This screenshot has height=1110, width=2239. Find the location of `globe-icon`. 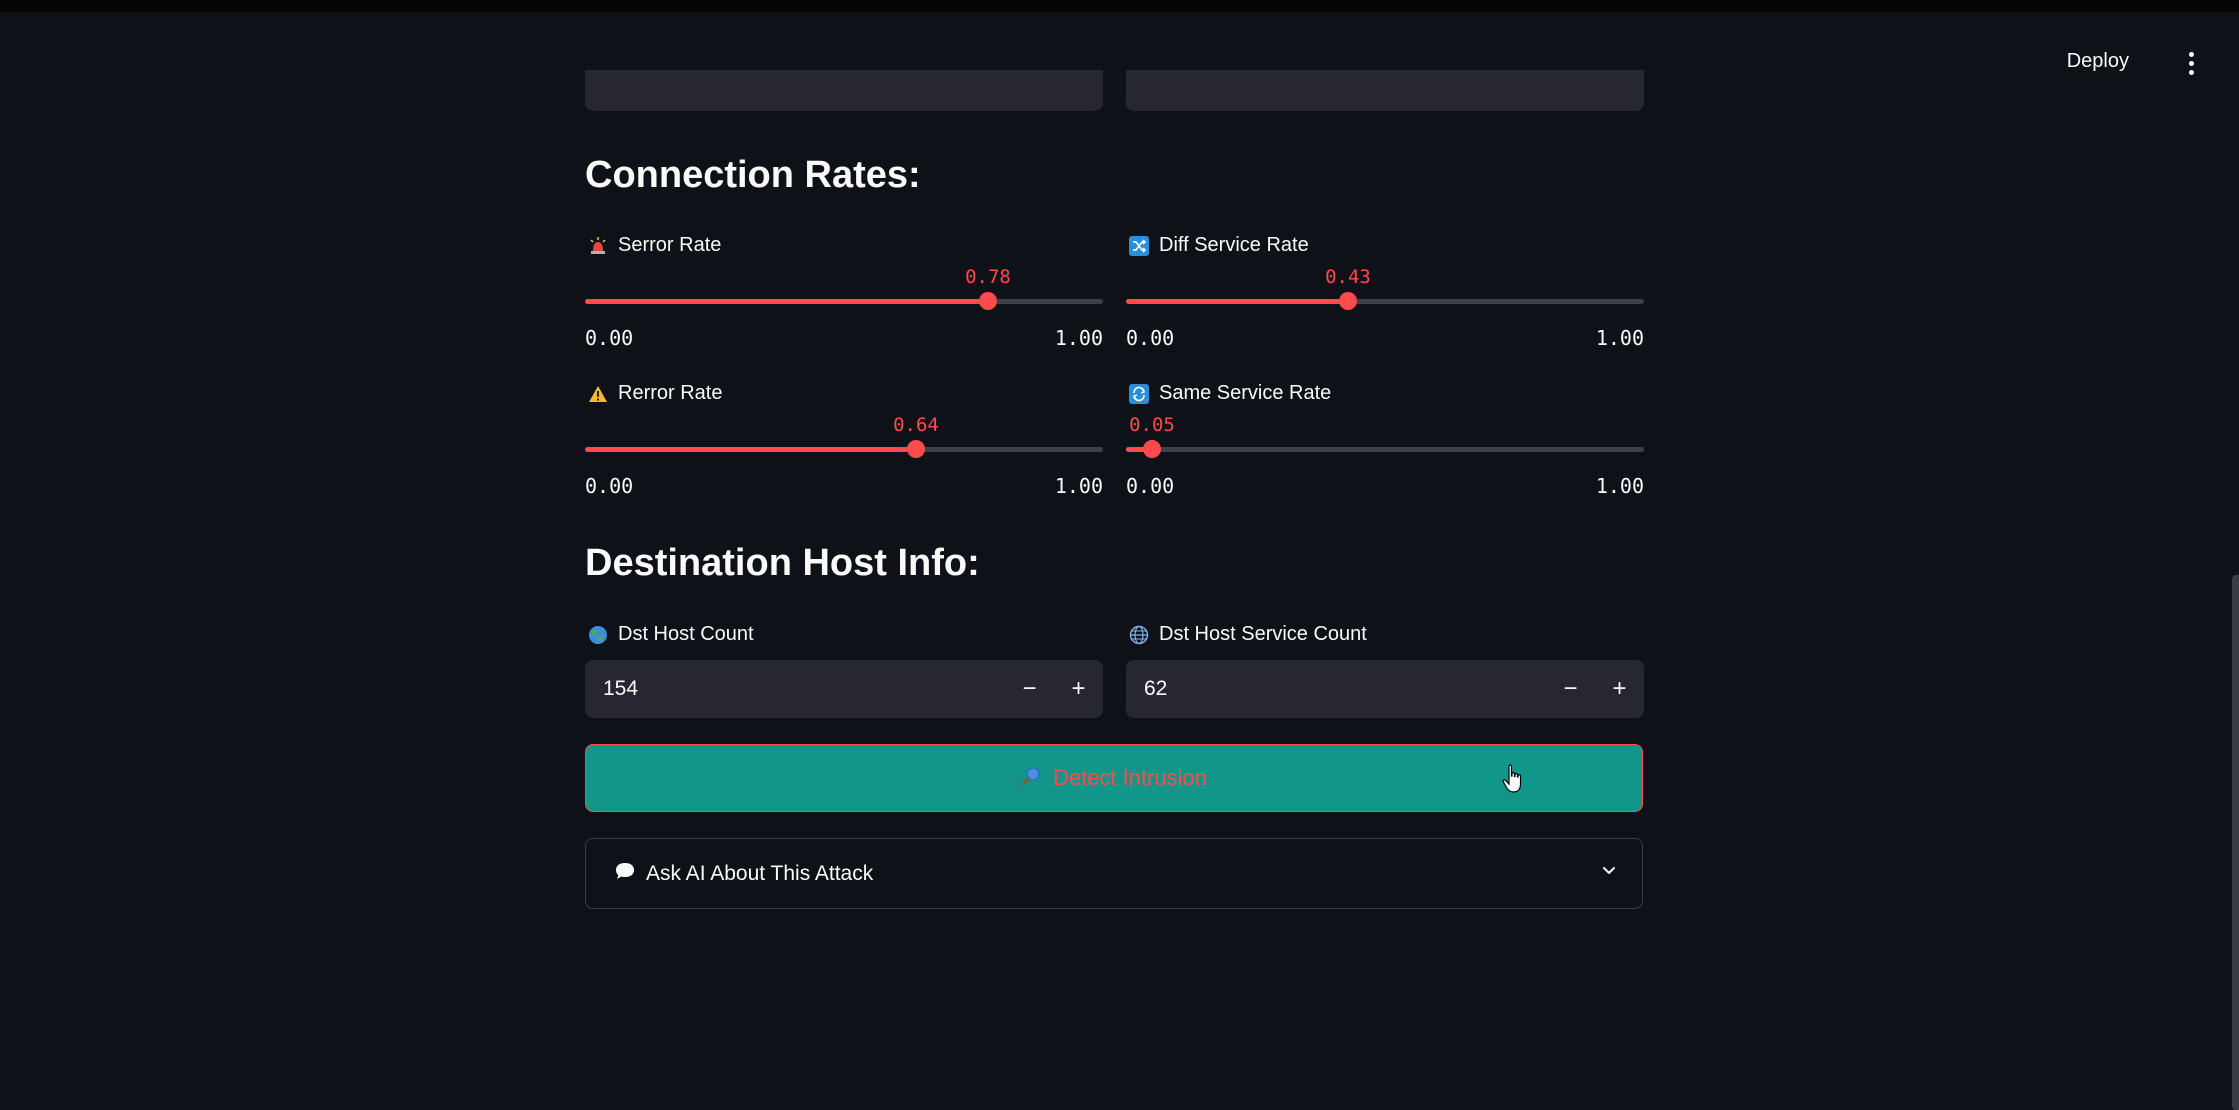

globe-icon is located at coordinates (598, 635).